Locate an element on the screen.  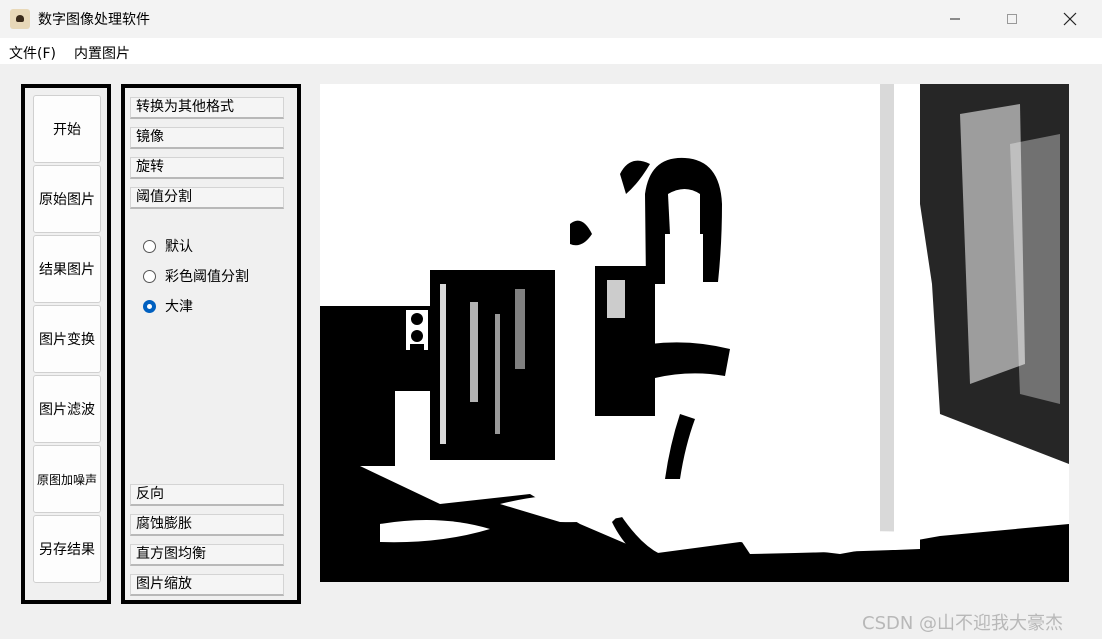
radio-label: 大津 is located at coordinates (179, 307).